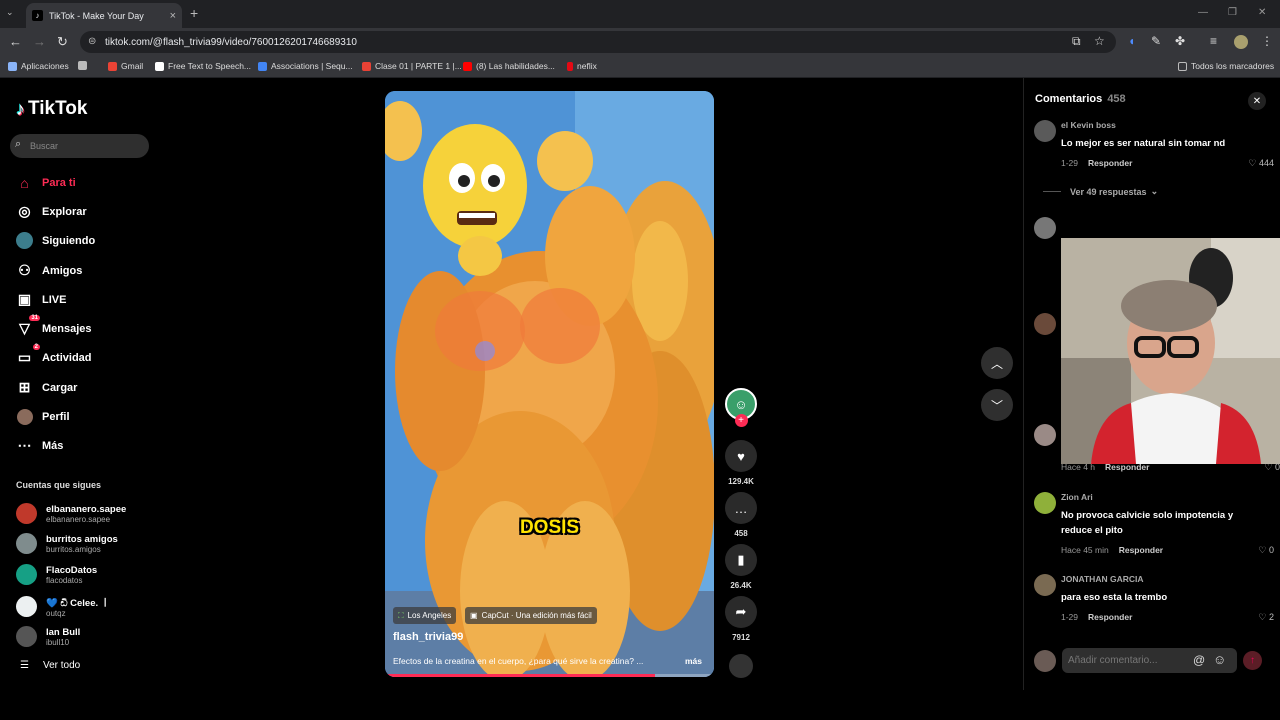 The width and height of the screenshot is (1280, 720). Describe the element at coordinates (1267, 41) in the screenshot. I see `chrome-menu-icon: ⋮` at that location.